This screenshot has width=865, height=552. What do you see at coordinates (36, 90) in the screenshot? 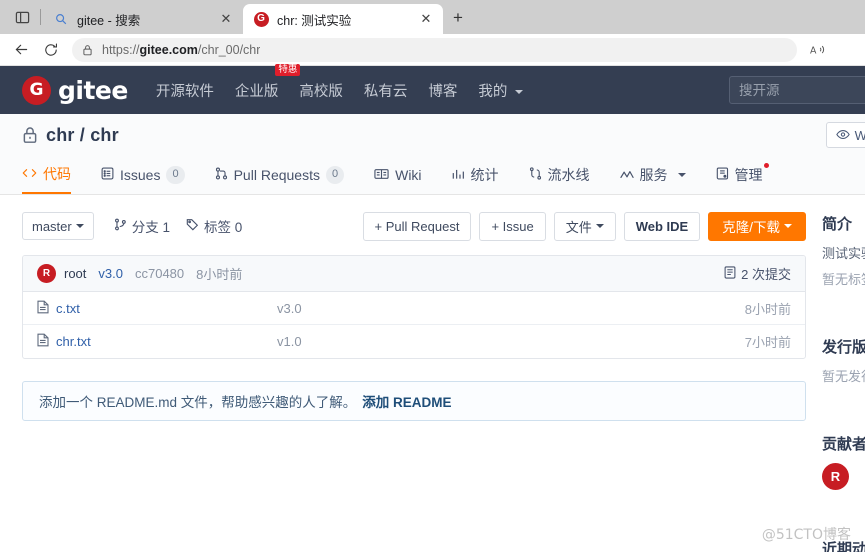
I see `gitee-logo-mark: G` at bounding box center [36, 90].